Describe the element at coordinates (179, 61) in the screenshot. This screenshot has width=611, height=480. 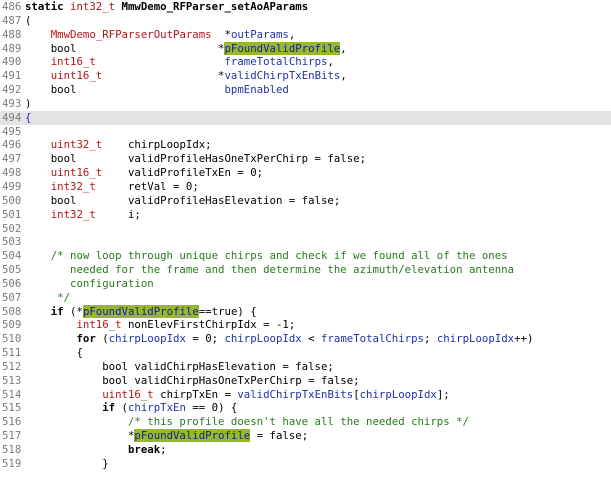
I see `code-text: int16_t frameTotalChirps,` at that location.